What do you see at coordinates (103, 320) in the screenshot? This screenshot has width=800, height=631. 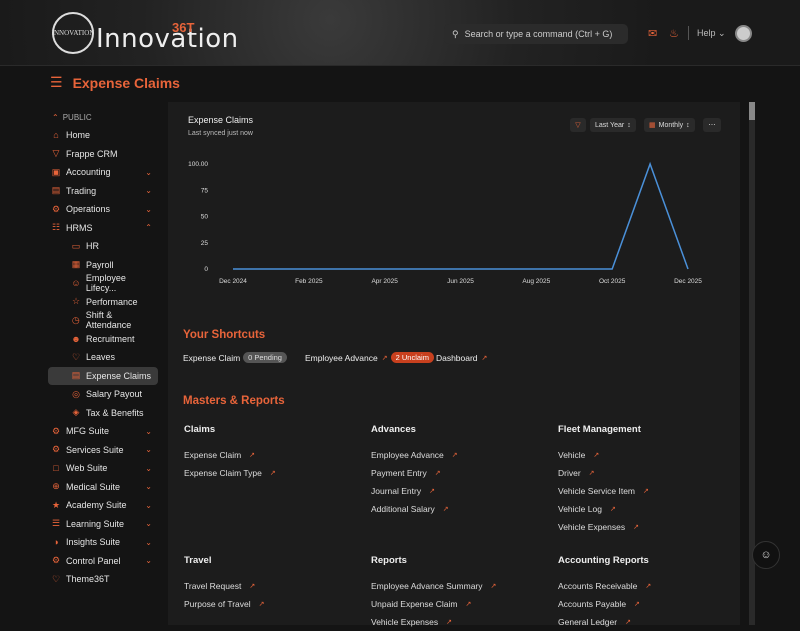 I see `sidebar-item-shift-attendance: ◷ Shift & Attendance` at bounding box center [103, 320].